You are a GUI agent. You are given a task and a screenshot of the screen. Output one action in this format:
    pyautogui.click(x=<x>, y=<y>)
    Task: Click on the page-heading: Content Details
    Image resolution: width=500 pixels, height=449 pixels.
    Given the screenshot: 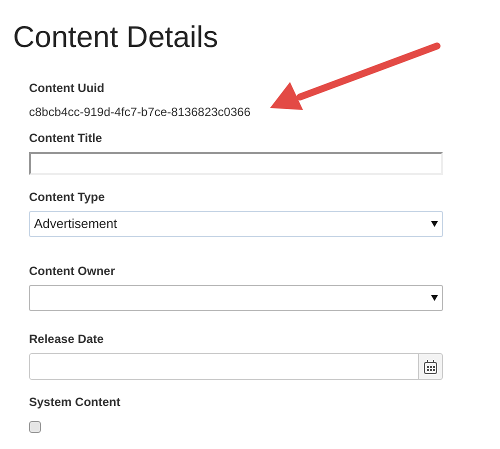 What is the action you would take?
    pyautogui.click(x=115, y=38)
    